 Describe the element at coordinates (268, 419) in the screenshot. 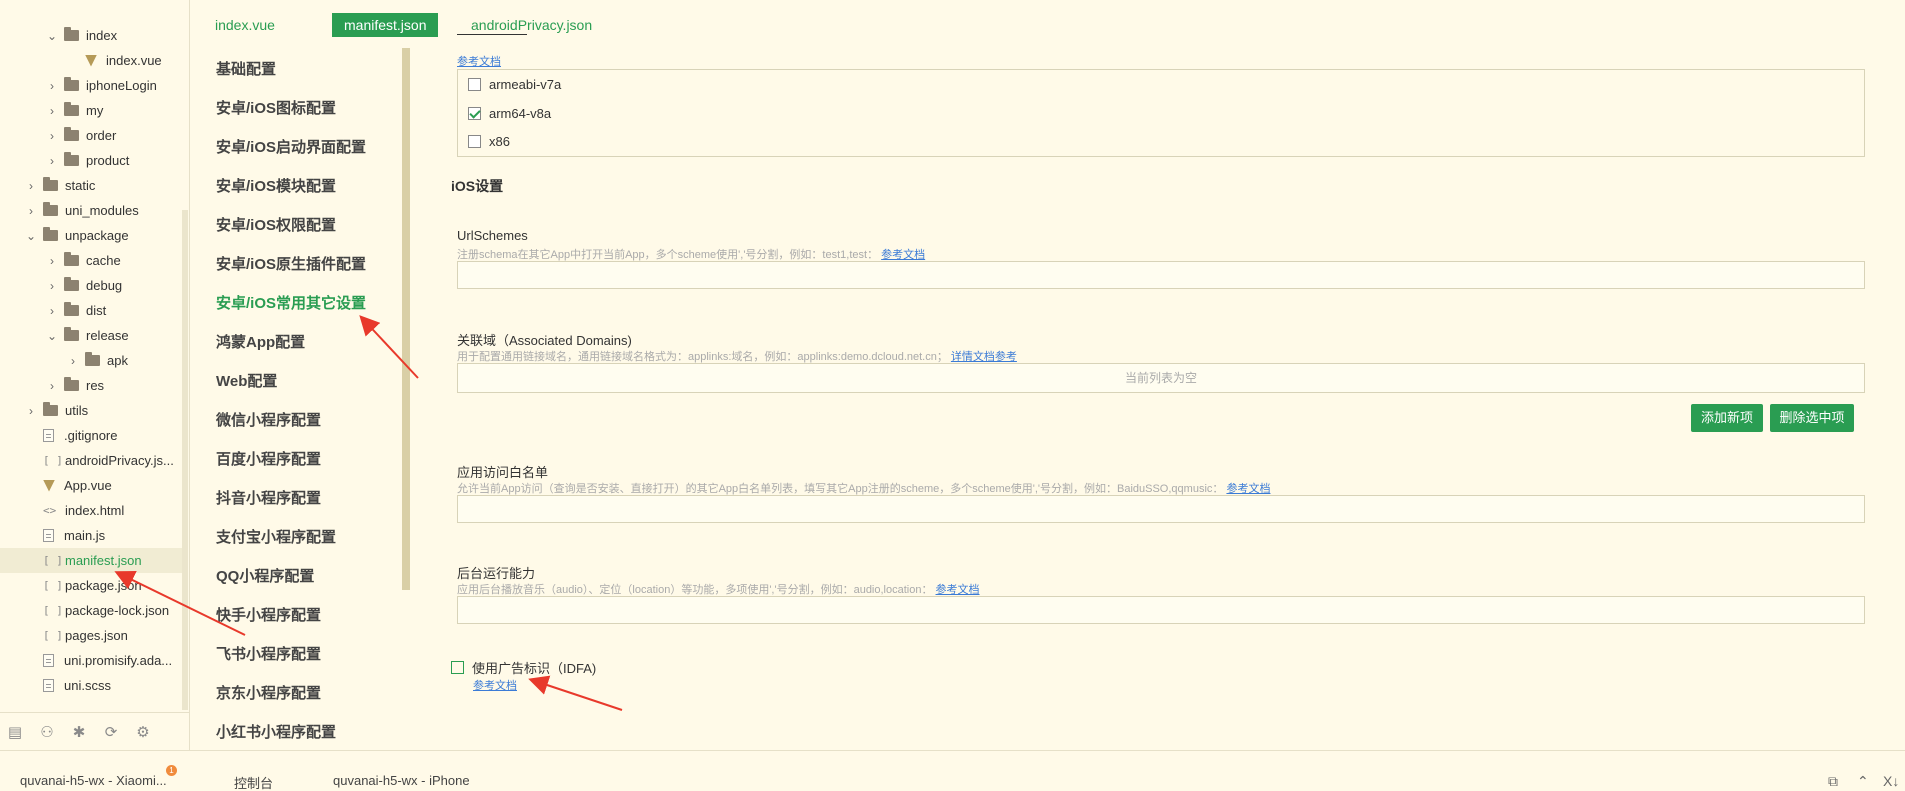

I see `config-nav-item: 微信小程序配置` at that location.